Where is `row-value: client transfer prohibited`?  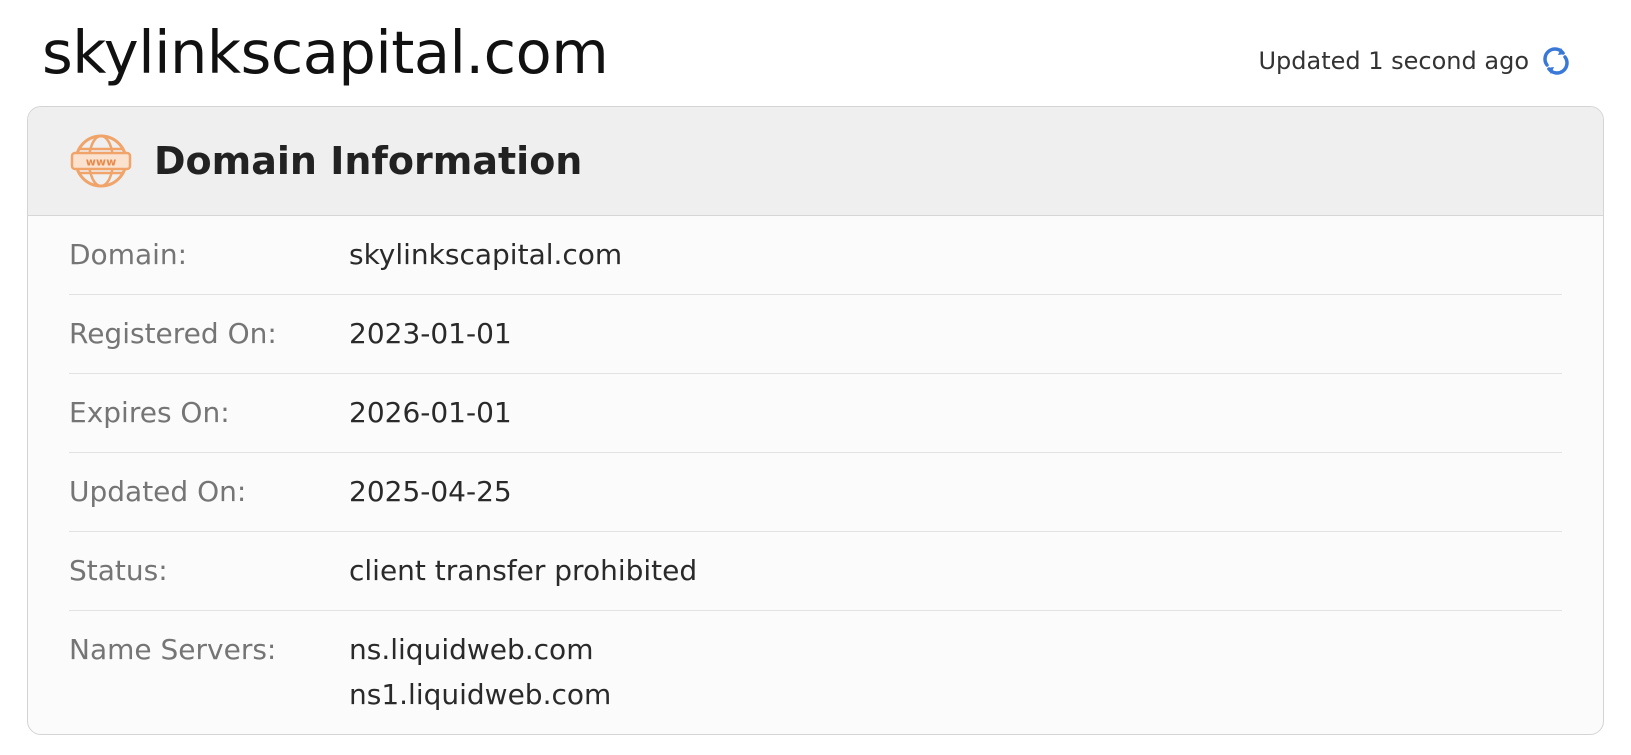
row-value: client transfer prohibited is located at coordinates (523, 570).